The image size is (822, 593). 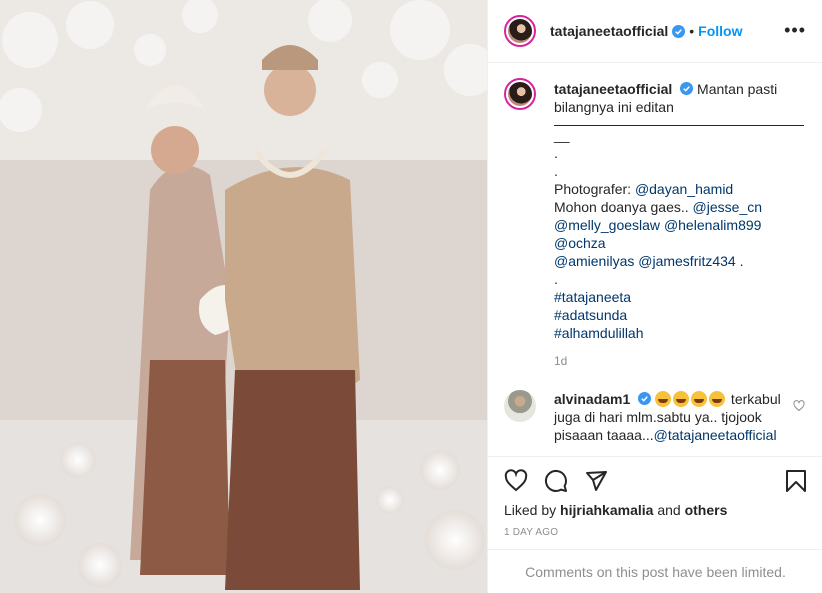 What do you see at coordinates (562, 135) in the screenshot?
I see `caption-dash-tail: __` at bounding box center [562, 135].